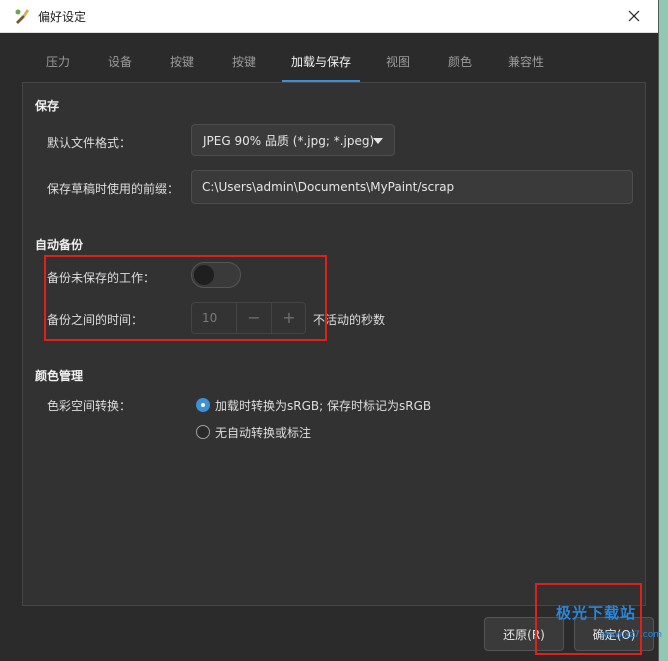 This screenshot has height=661, width=668. I want to click on close-icon, so click(634, 16).